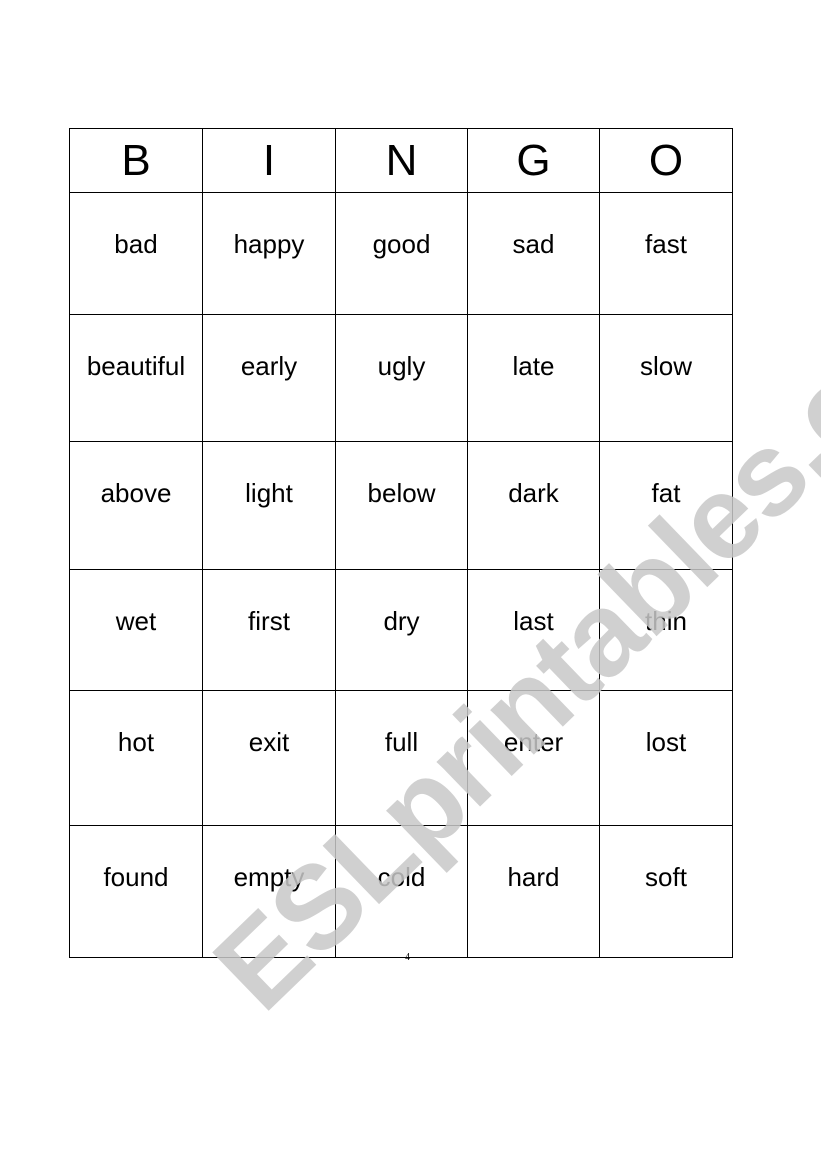 This screenshot has height=1169, width=821. Describe the element at coordinates (136, 160) in the screenshot. I see `header-letter: B` at that location.